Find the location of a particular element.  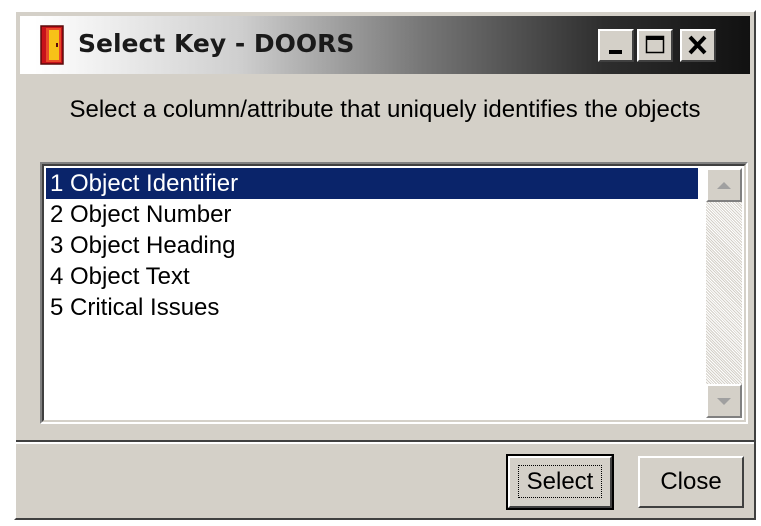

close-button: Close is located at coordinates (691, 482).